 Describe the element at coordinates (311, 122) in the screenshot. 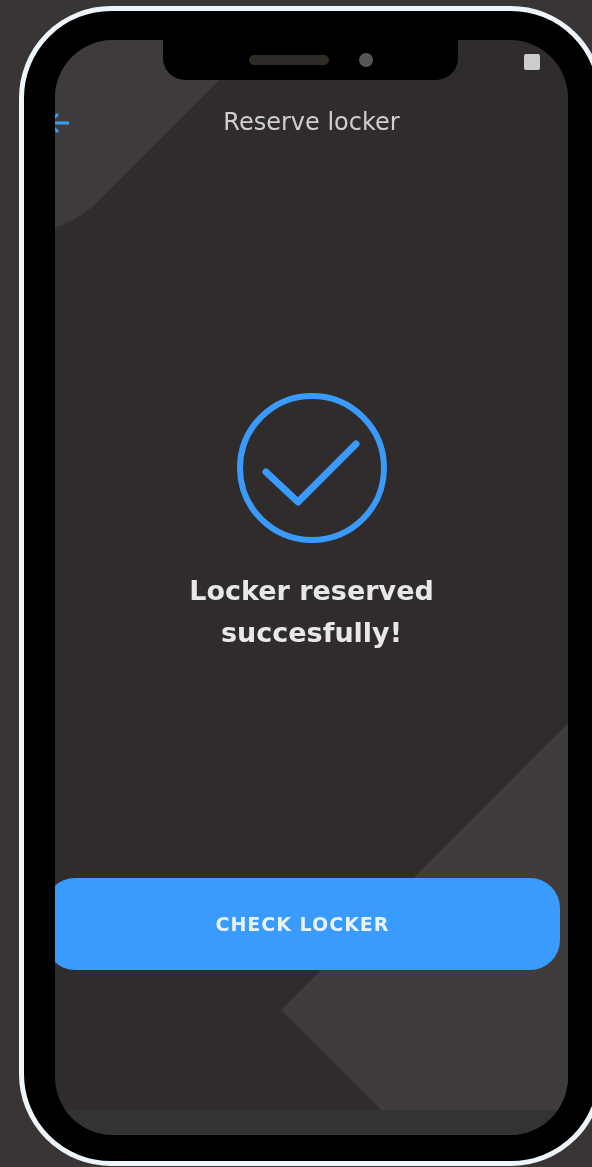

I see `screen-title: Reserve locker` at that location.